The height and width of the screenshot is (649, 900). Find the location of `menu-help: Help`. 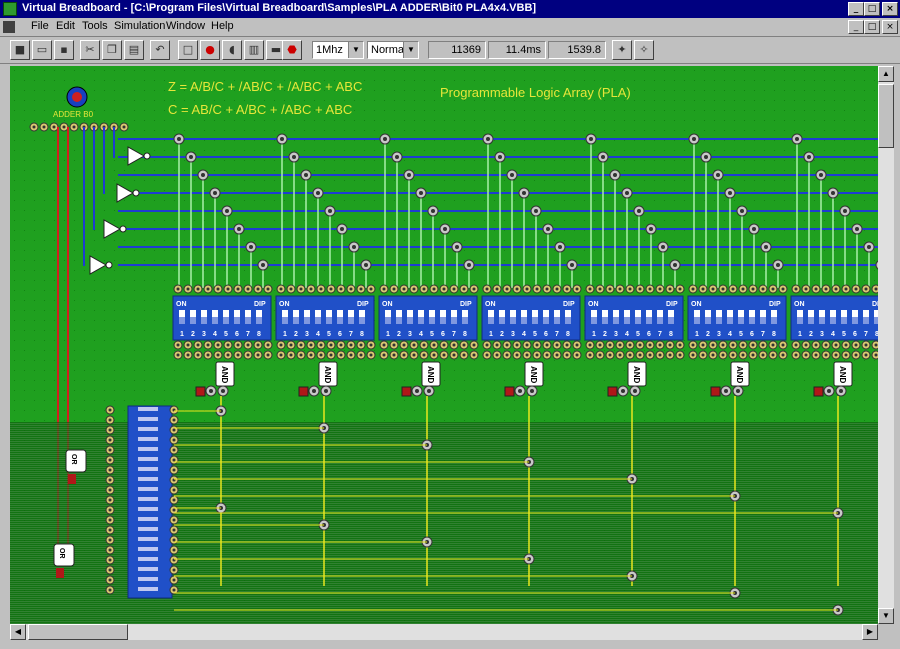

menu-help: Help is located at coordinates (222, 26).